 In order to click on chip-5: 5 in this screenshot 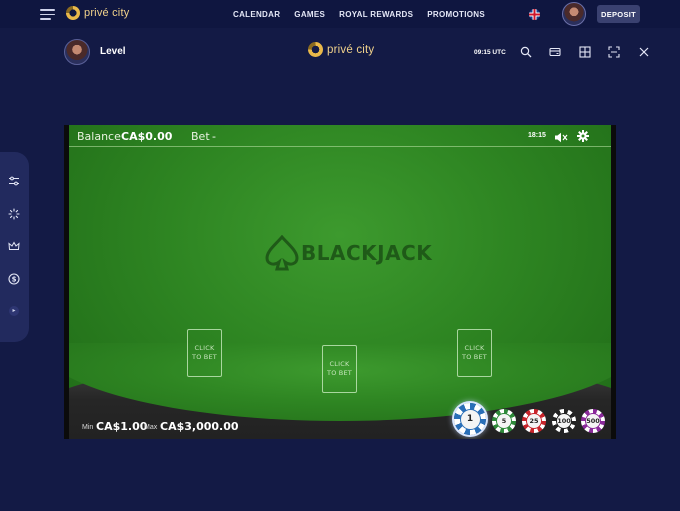, I will do `click(504, 421)`.